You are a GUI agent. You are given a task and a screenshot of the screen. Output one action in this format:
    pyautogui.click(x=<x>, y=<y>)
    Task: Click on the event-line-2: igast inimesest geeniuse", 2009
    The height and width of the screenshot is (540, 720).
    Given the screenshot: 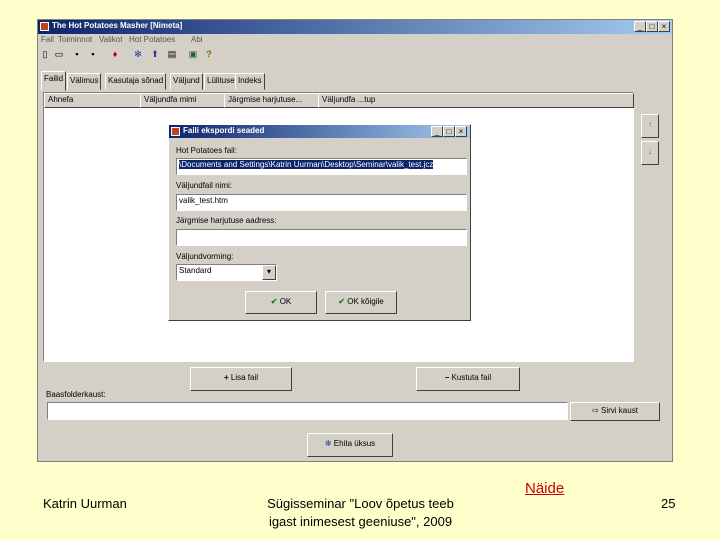 What is the action you would take?
    pyautogui.click(x=360, y=521)
    